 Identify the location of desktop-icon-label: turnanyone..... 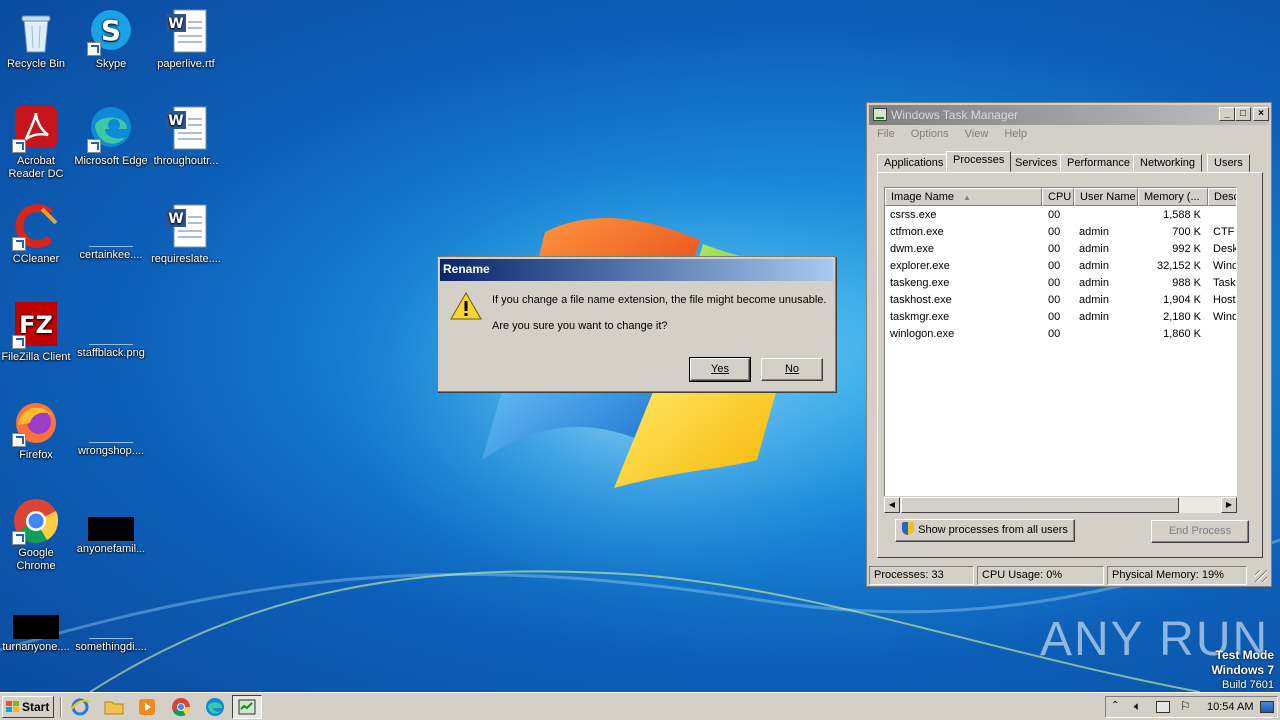
(36, 647).